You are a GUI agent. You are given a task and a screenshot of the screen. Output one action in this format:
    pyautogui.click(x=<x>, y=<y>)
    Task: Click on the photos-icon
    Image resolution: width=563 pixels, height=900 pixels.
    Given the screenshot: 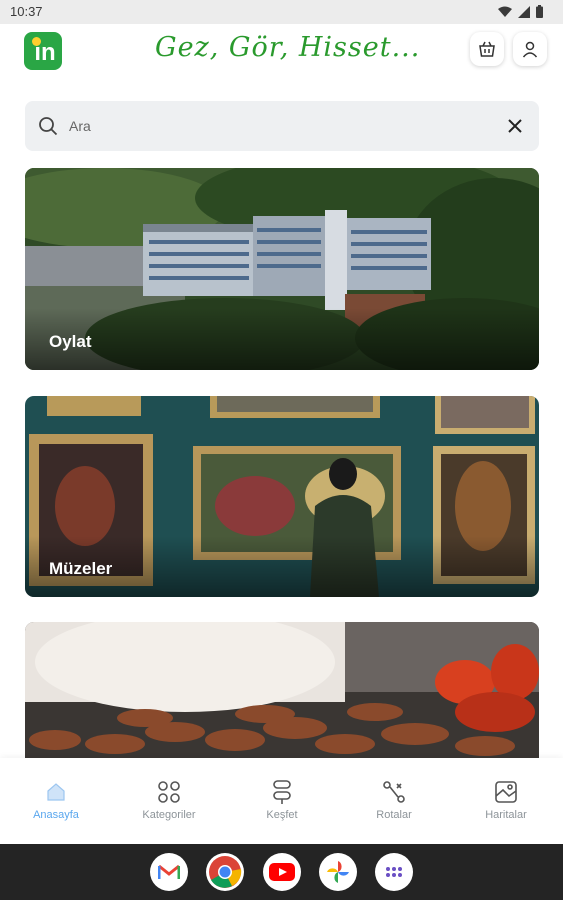 What is the action you would take?
    pyautogui.click(x=338, y=872)
    